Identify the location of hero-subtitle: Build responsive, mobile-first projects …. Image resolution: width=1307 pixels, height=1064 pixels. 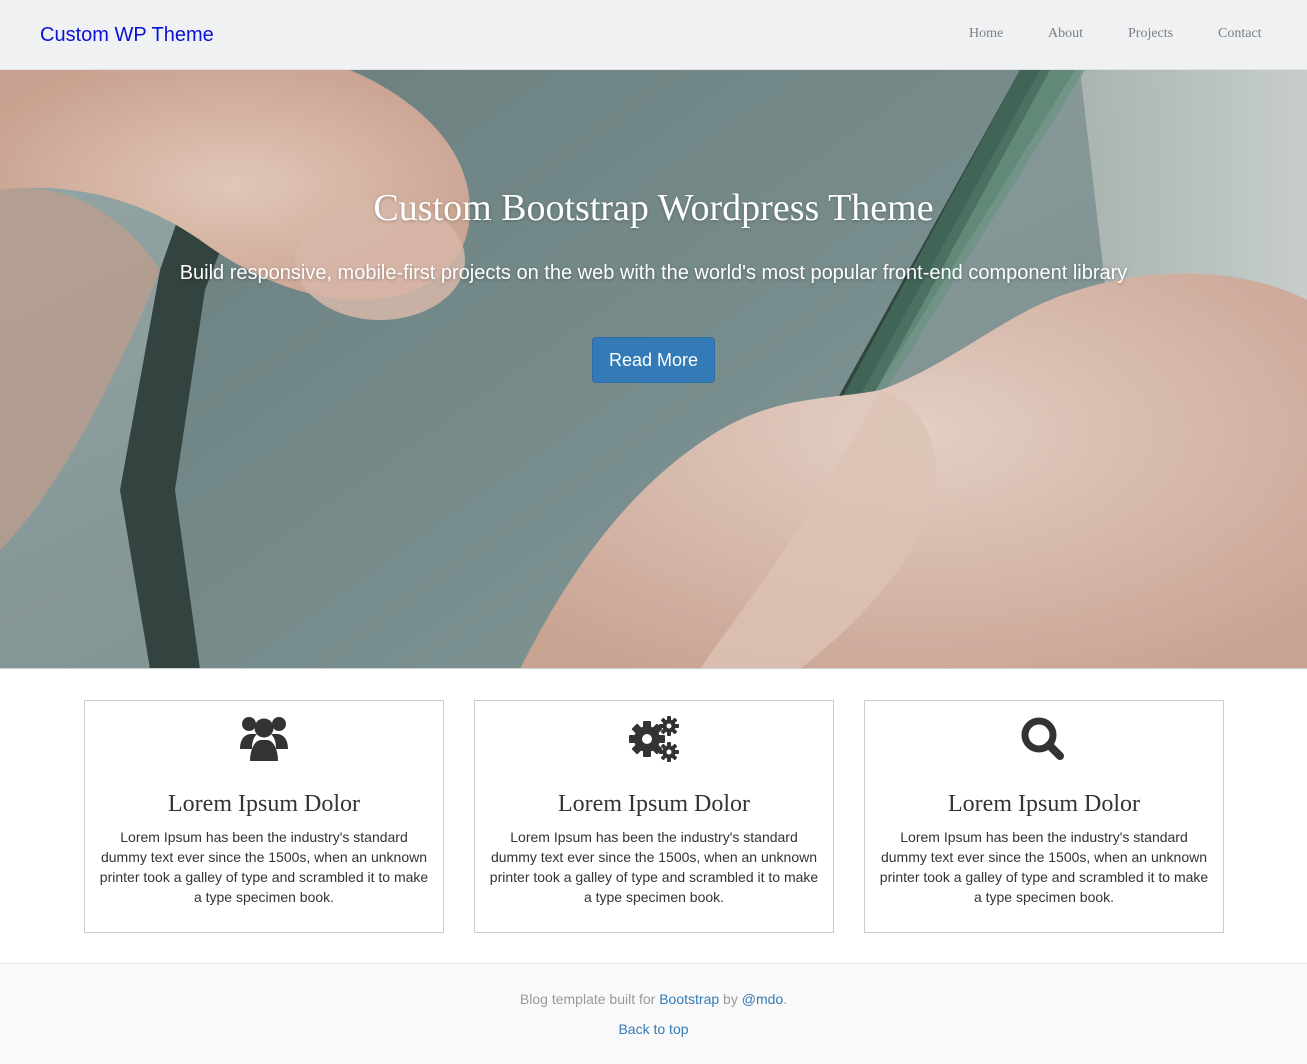
(653, 273).